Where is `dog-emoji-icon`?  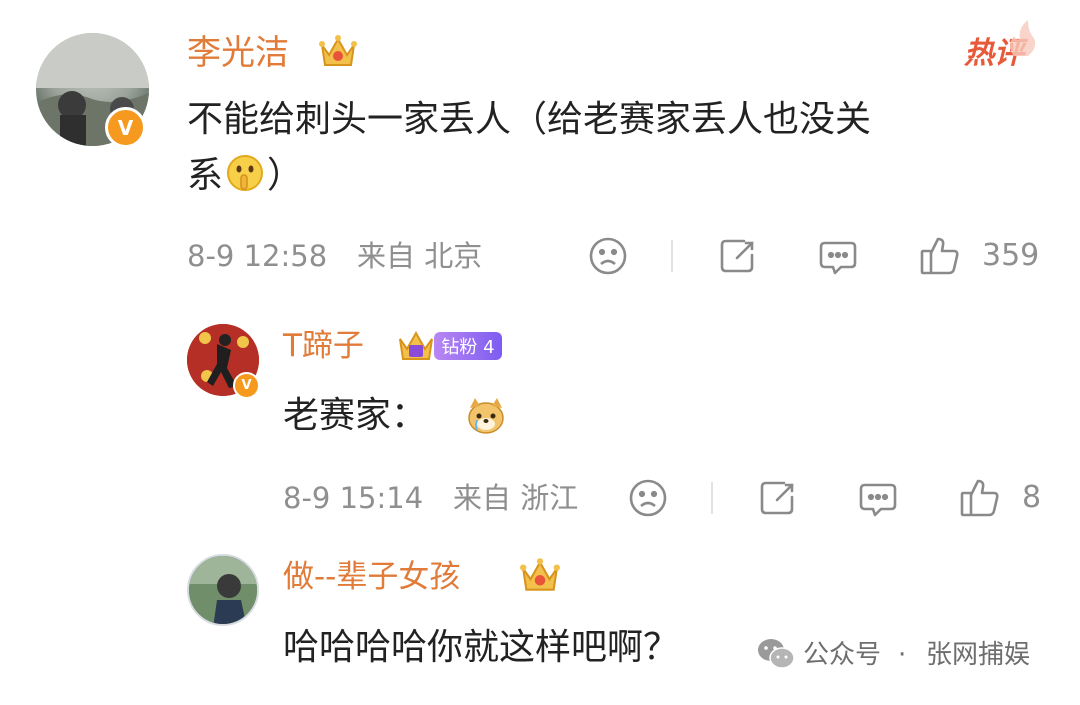 dog-emoji-icon is located at coordinates (486, 419).